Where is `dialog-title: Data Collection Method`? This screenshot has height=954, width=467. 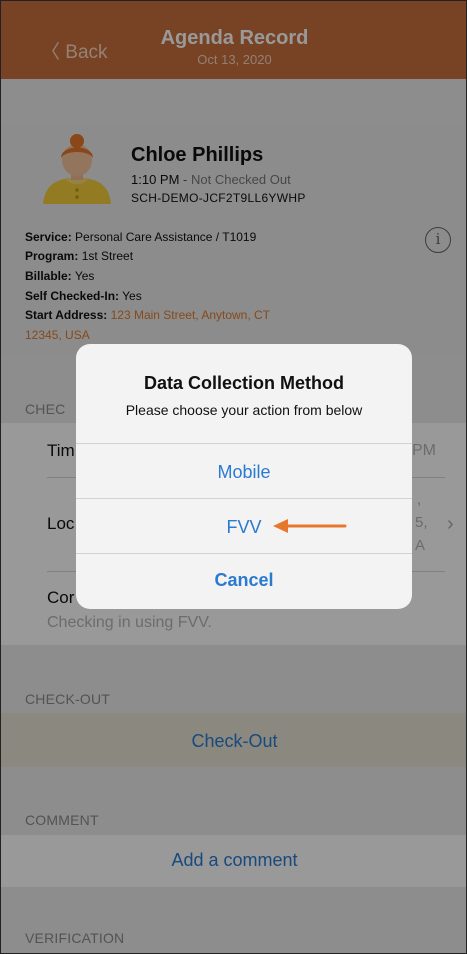 dialog-title: Data Collection Method is located at coordinates (243, 383).